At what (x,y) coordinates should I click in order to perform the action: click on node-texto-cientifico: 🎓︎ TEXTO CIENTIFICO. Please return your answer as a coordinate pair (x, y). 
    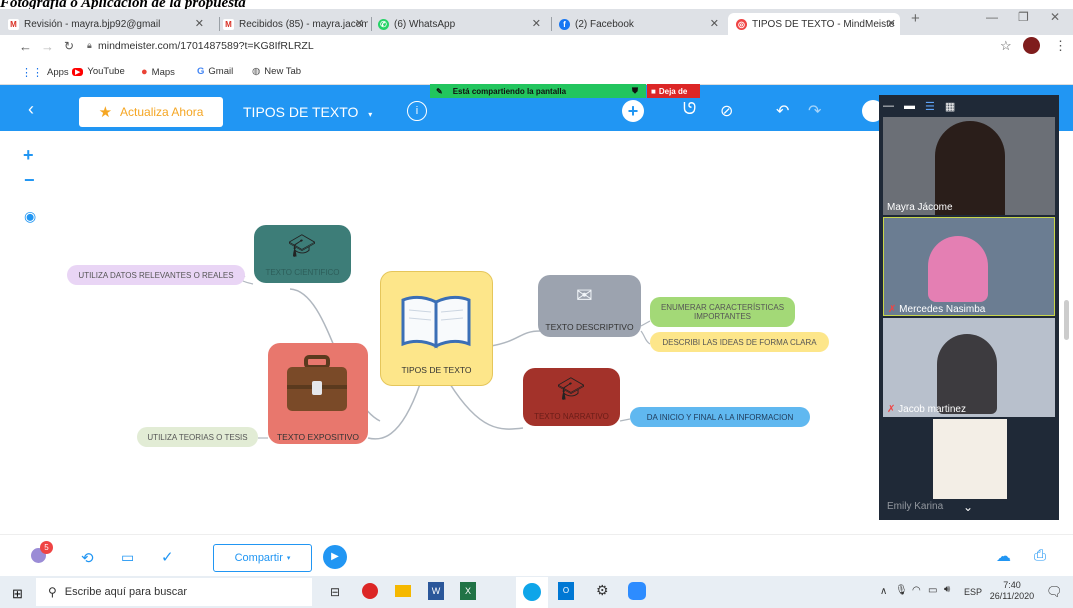
    Looking at the image, I should click on (302, 254).